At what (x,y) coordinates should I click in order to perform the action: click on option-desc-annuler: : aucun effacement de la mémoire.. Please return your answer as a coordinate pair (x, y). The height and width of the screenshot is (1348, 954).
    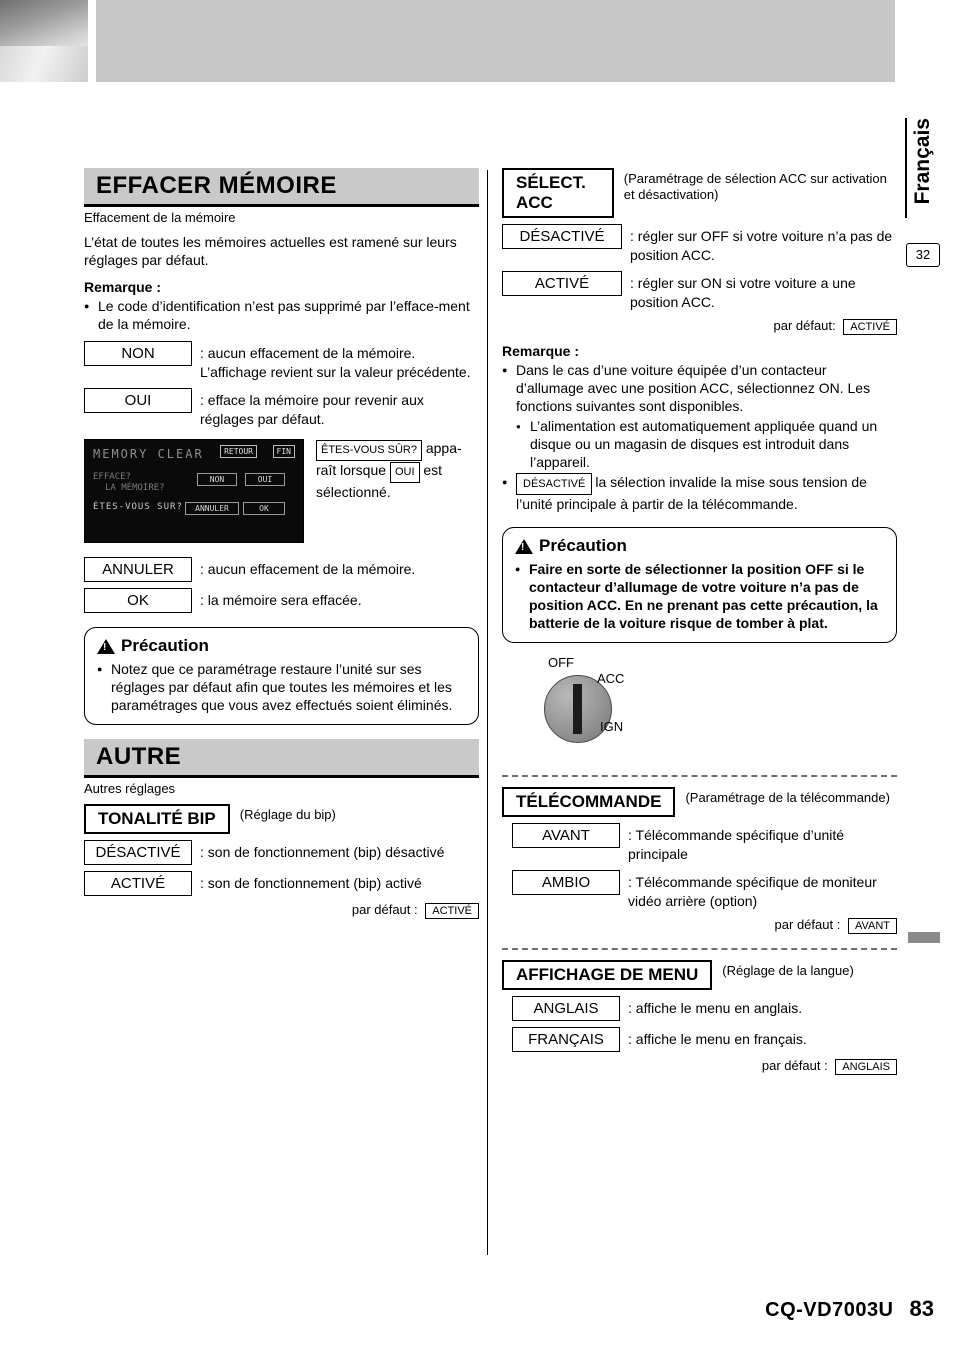
    Looking at the image, I should click on (308, 569).